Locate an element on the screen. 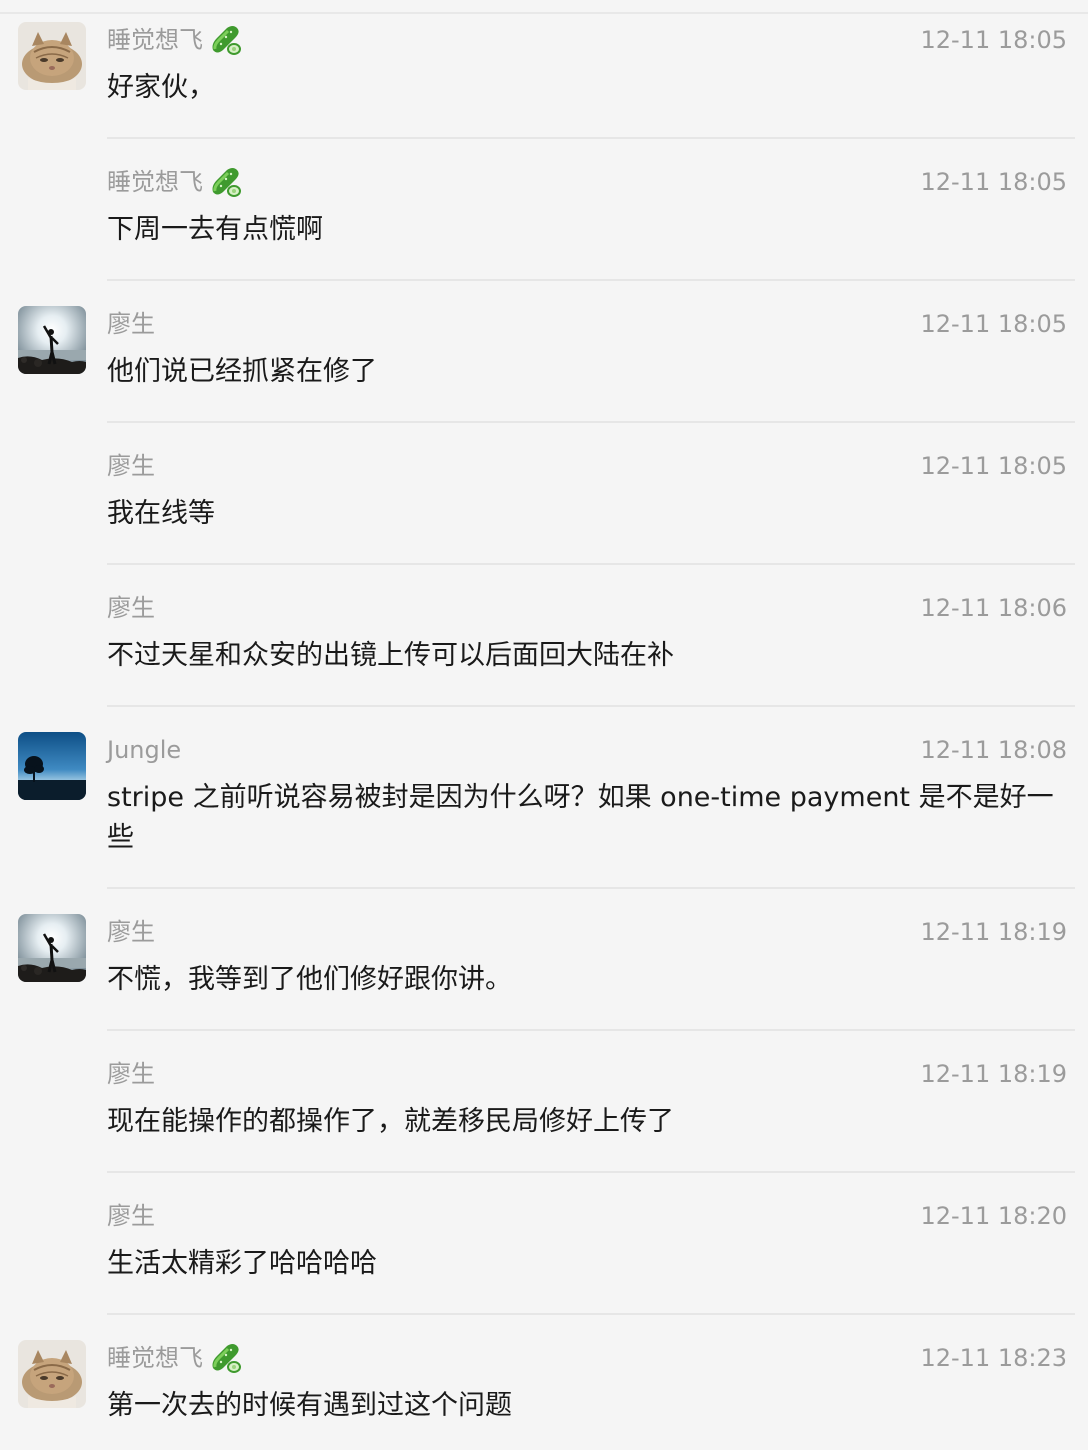 The width and height of the screenshot is (1088, 1450). message-text: 好家伙， is located at coordinates (161, 87).